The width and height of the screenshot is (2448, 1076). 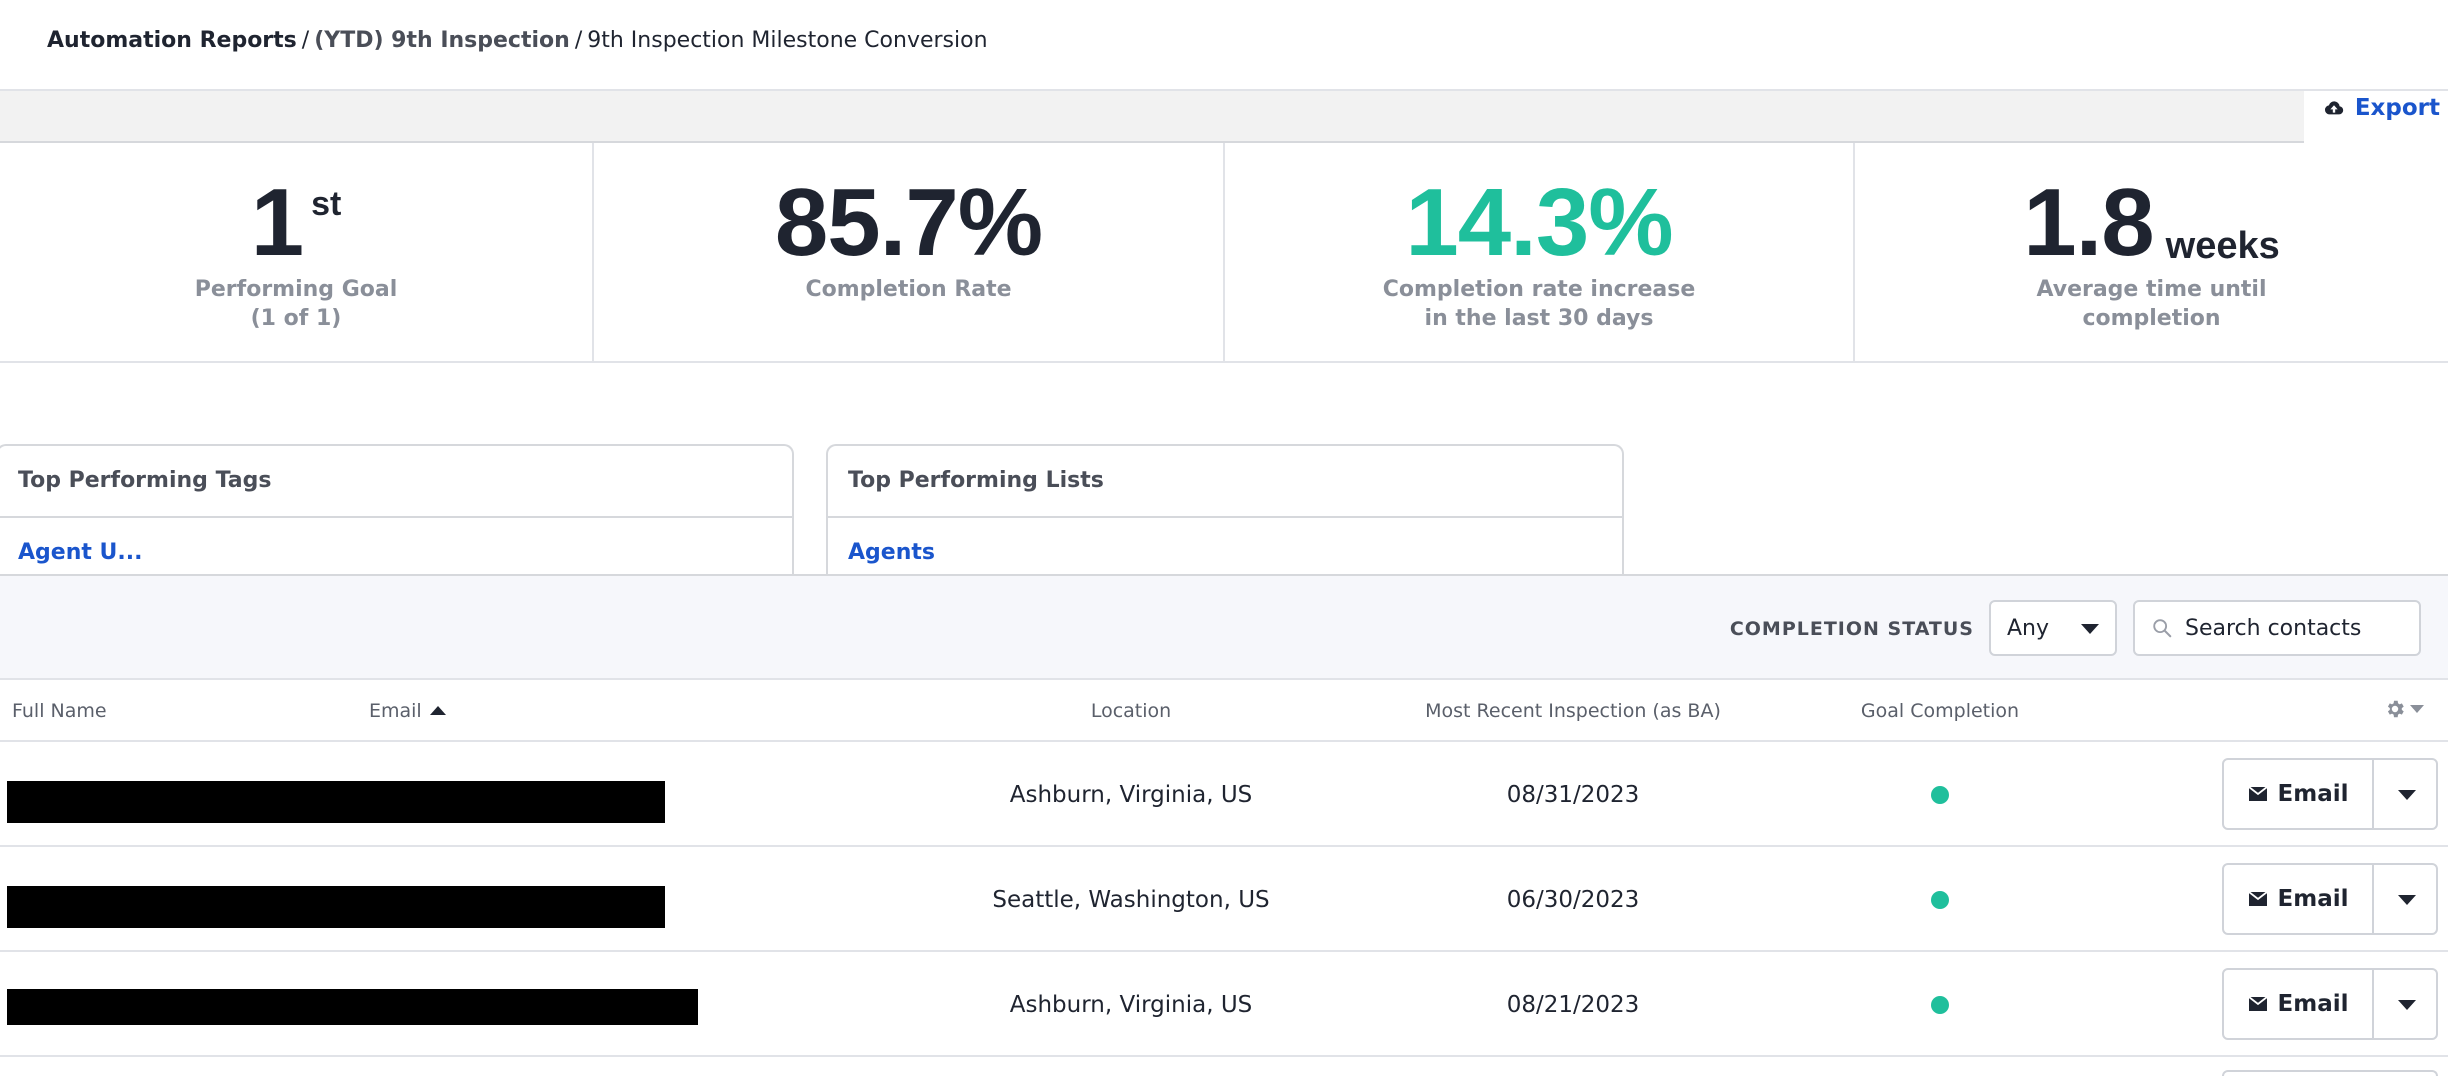 What do you see at coordinates (1539, 222) in the screenshot?
I see `stat-value: 14.3%` at bounding box center [1539, 222].